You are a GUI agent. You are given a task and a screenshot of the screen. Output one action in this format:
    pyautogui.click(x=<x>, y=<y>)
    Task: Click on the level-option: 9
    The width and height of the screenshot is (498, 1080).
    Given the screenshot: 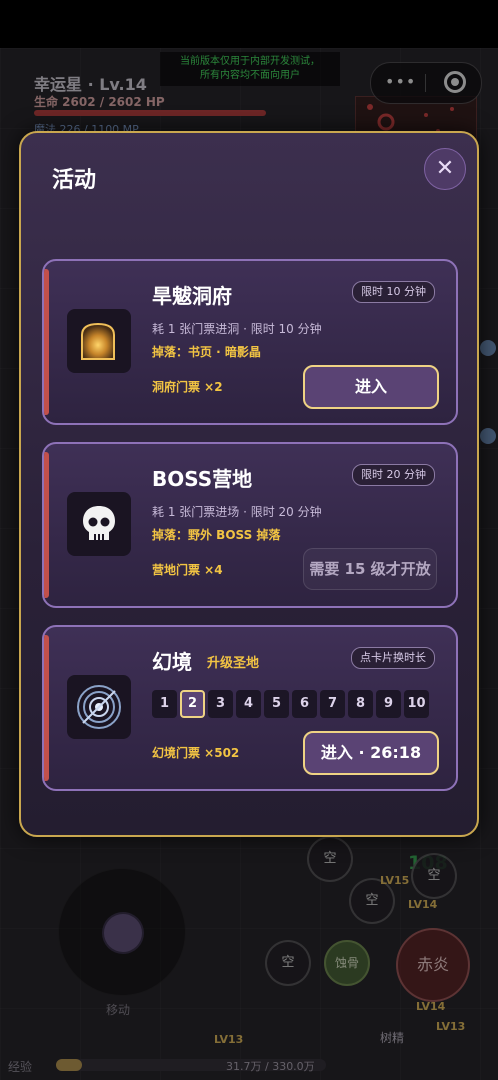 What is the action you would take?
    pyautogui.click(x=388, y=704)
    